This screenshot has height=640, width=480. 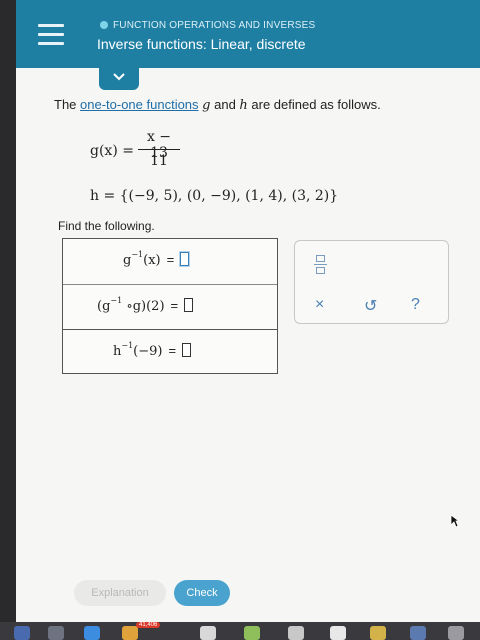 What do you see at coordinates (319, 305) in the screenshot?
I see `clear-icon: ×` at bounding box center [319, 305].